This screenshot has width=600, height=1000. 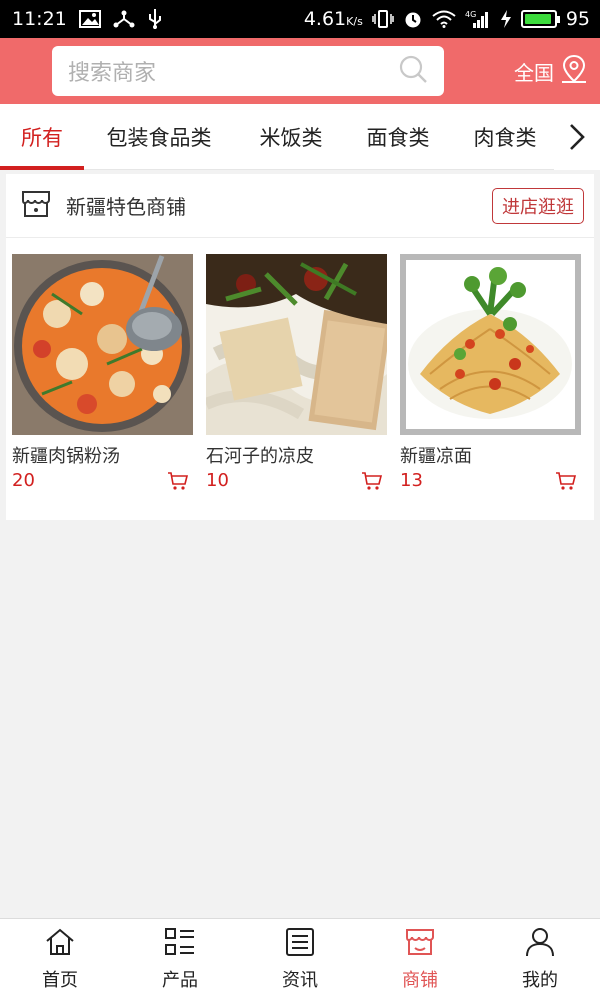 I want to click on user-icon, so click(x=540, y=944).